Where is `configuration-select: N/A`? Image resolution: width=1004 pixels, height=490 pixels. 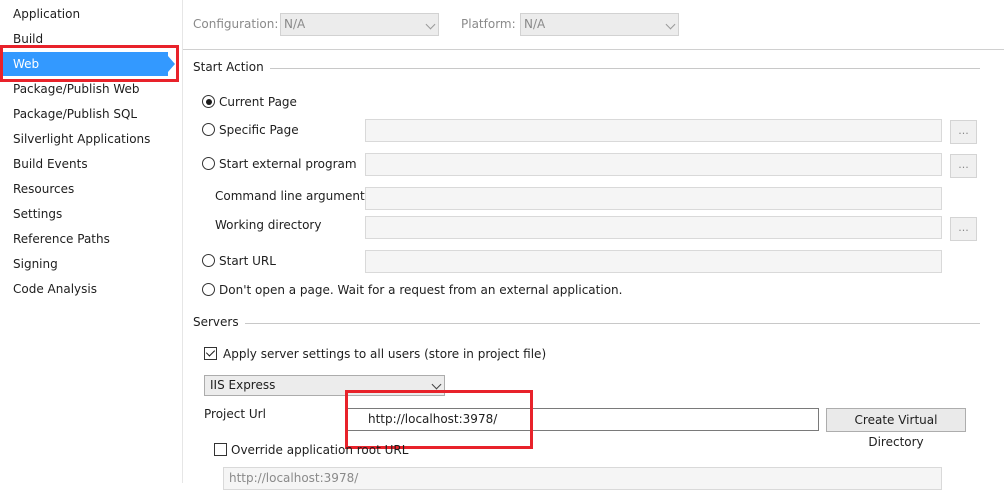 configuration-select: N/A is located at coordinates (359, 24).